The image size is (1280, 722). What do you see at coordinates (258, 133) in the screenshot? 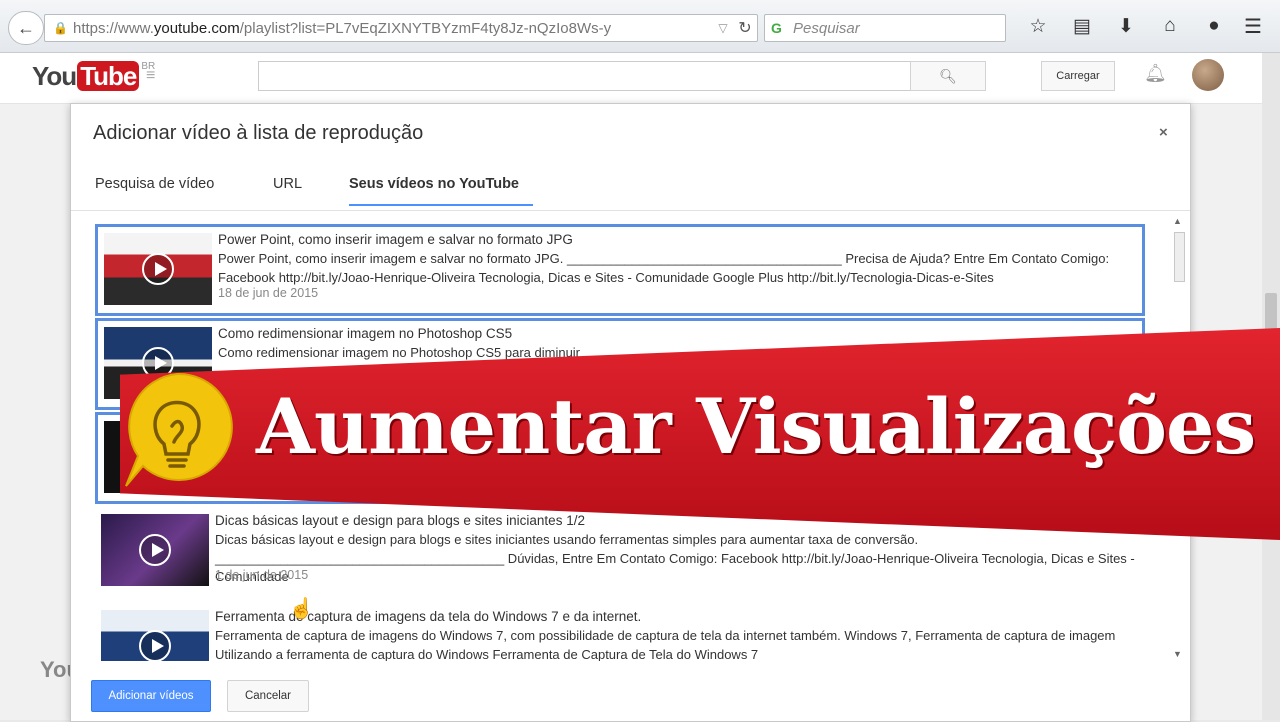
I see `dialog-title: Adicionar vídeo à lista de reprodução` at bounding box center [258, 133].